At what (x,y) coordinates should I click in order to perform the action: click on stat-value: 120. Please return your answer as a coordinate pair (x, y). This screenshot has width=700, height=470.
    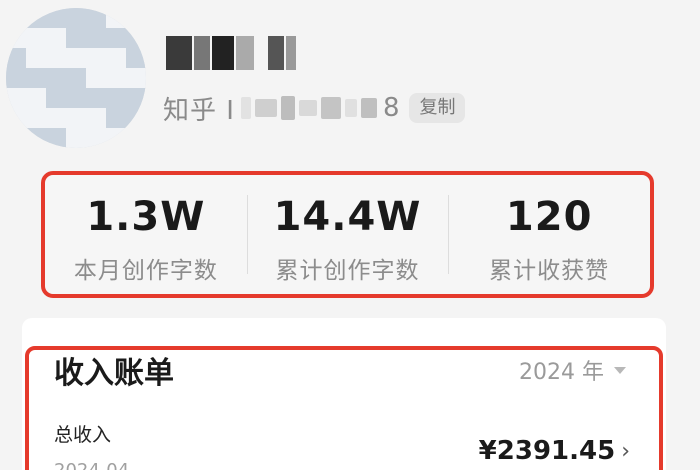
    Looking at the image, I should click on (549, 217).